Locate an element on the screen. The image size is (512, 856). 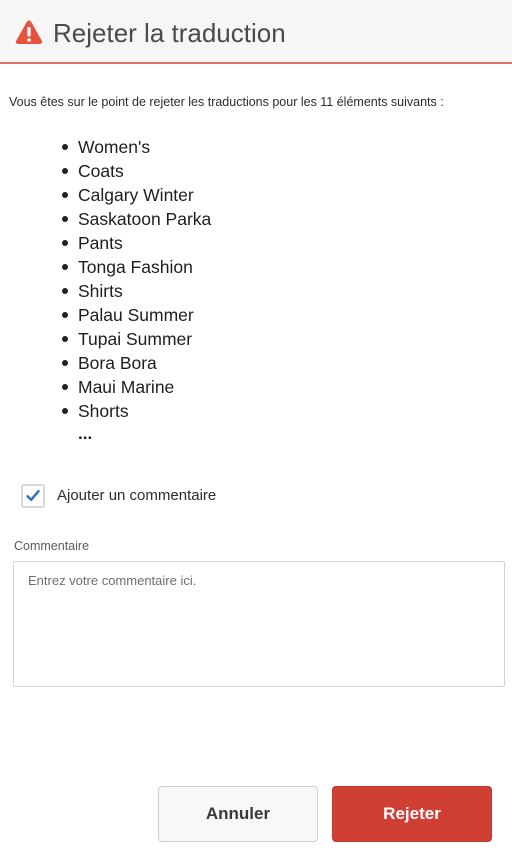
list-item: Calgary Winter is located at coordinates (127, 195).